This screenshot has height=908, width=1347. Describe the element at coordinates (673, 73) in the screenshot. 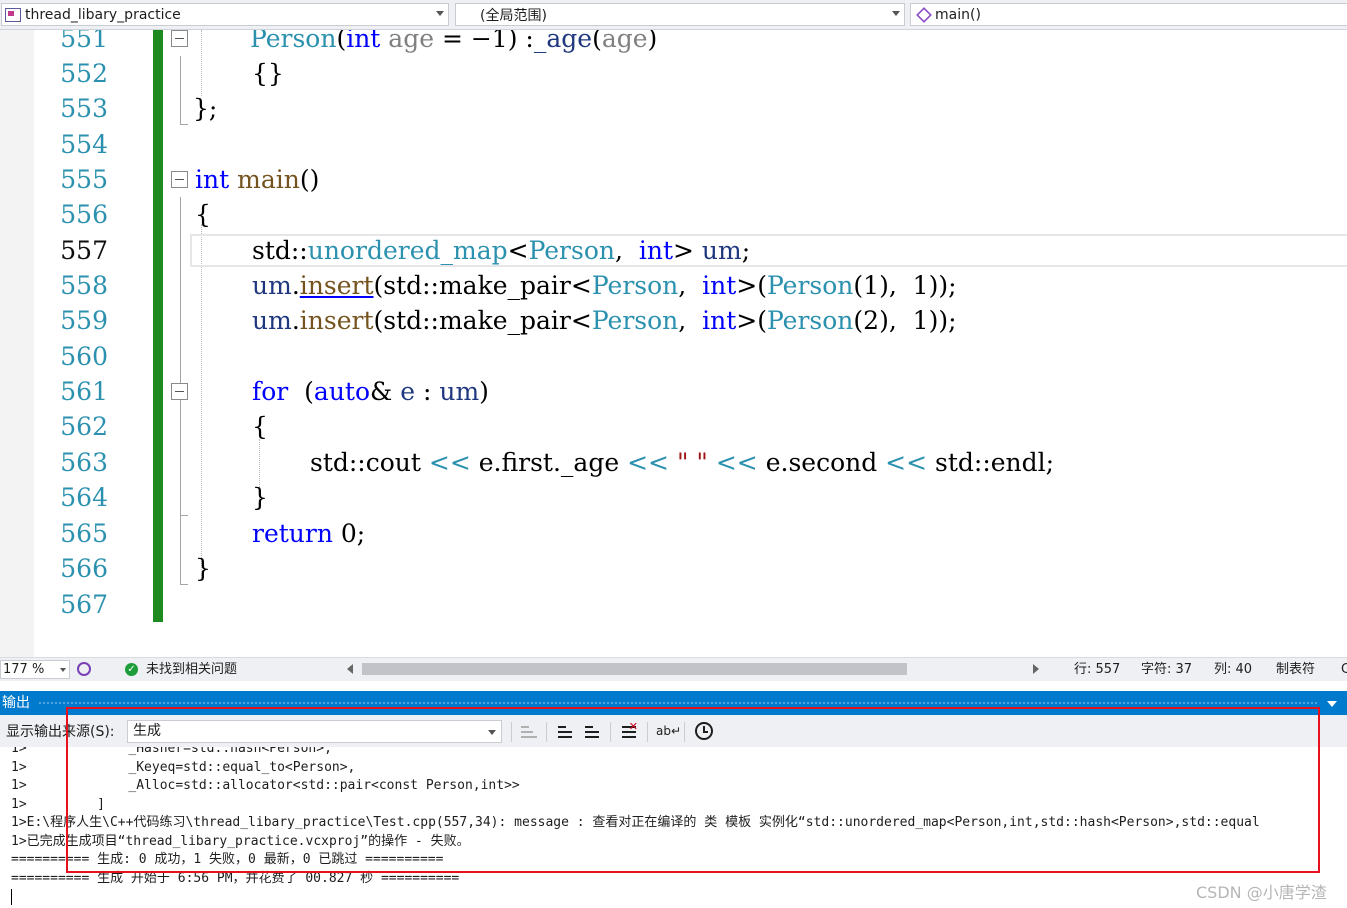

I see `code-line: 552 {}` at that location.